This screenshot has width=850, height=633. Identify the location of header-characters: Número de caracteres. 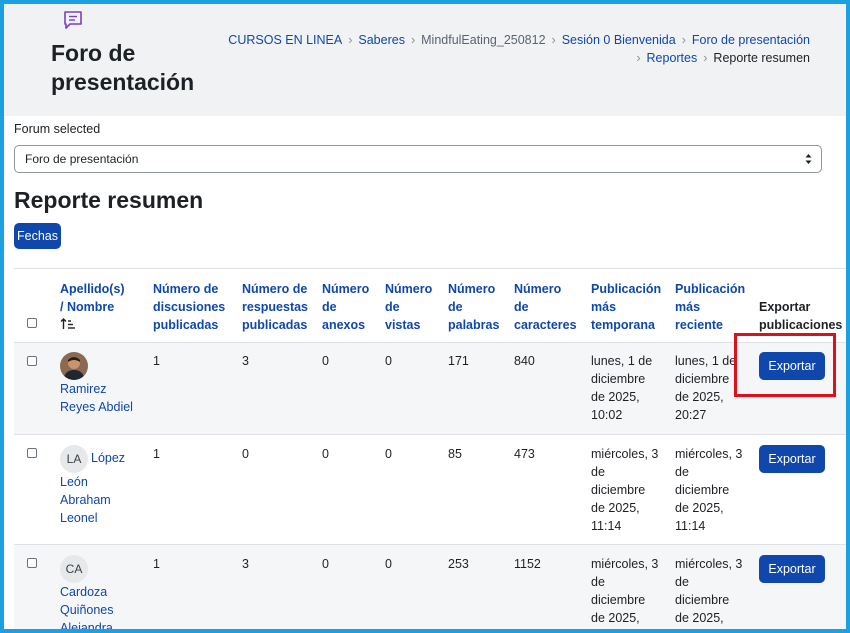
(545, 307).